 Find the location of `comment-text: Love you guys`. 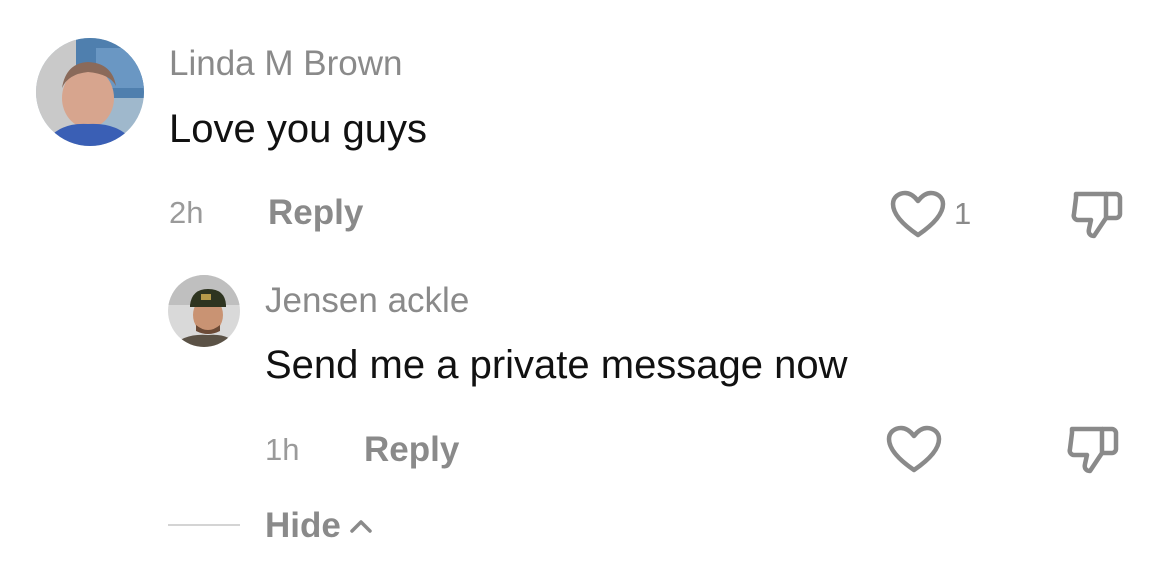

comment-text: Love you guys is located at coordinates (298, 129).